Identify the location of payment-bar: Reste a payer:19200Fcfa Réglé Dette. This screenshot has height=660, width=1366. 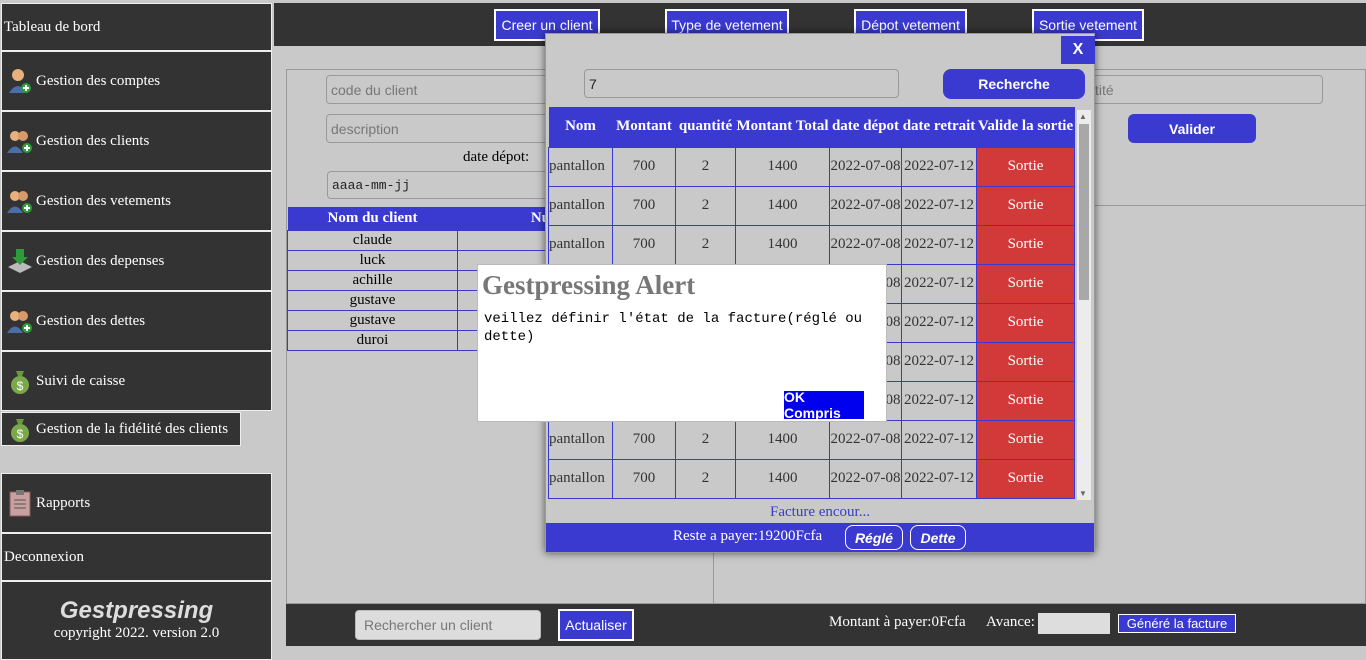
(820, 537).